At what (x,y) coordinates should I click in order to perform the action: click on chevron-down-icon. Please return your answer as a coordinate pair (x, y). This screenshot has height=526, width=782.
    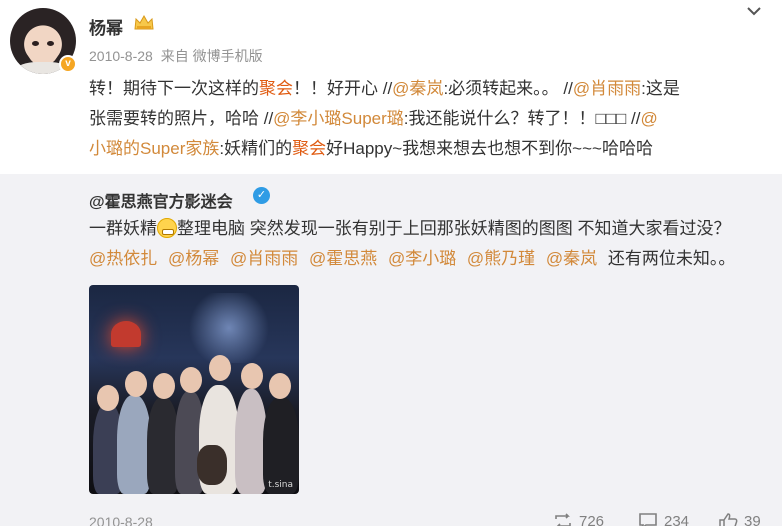
    Looking at the image, I should click on (754, 11).